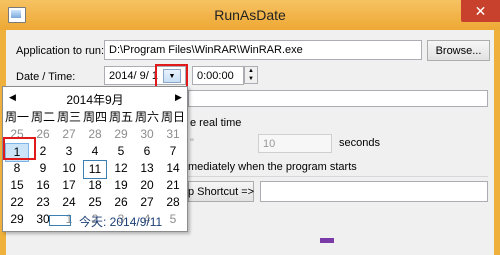  Describe the element at coordinates (121, 117) in the screenshot. I see `weekday-fri: 周五` at that location.